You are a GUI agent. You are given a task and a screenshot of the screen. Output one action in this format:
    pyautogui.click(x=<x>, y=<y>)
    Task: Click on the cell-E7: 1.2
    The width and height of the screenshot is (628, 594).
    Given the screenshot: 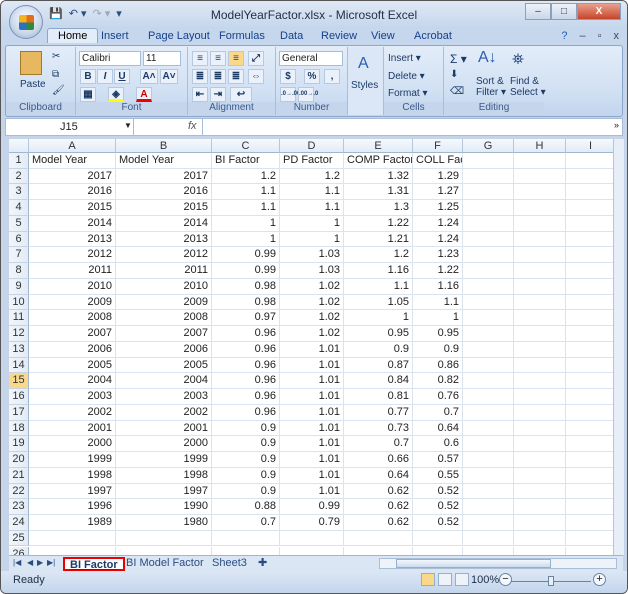 What is the action you would take?
    pyautogui.click(x=378, y=255)
    